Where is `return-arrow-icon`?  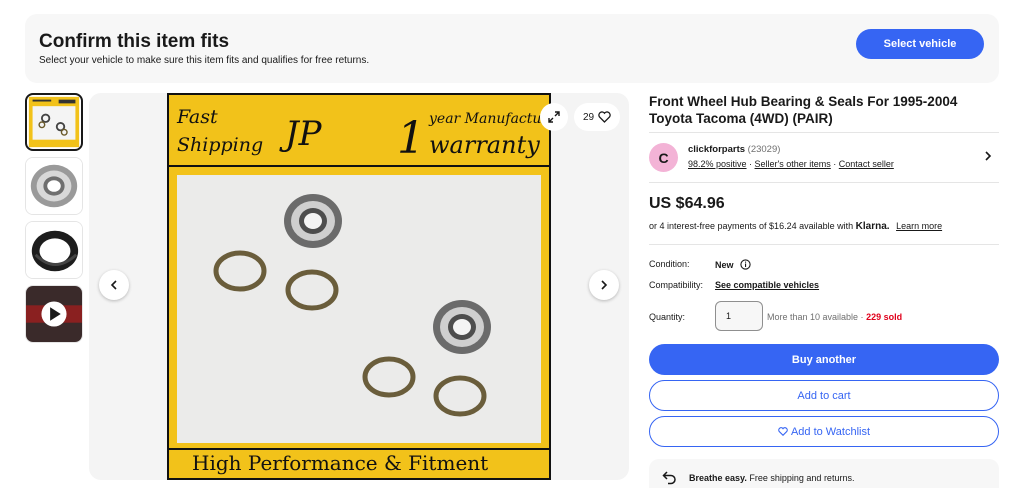 return-arrow-icon is located at coordinates (669, 478).